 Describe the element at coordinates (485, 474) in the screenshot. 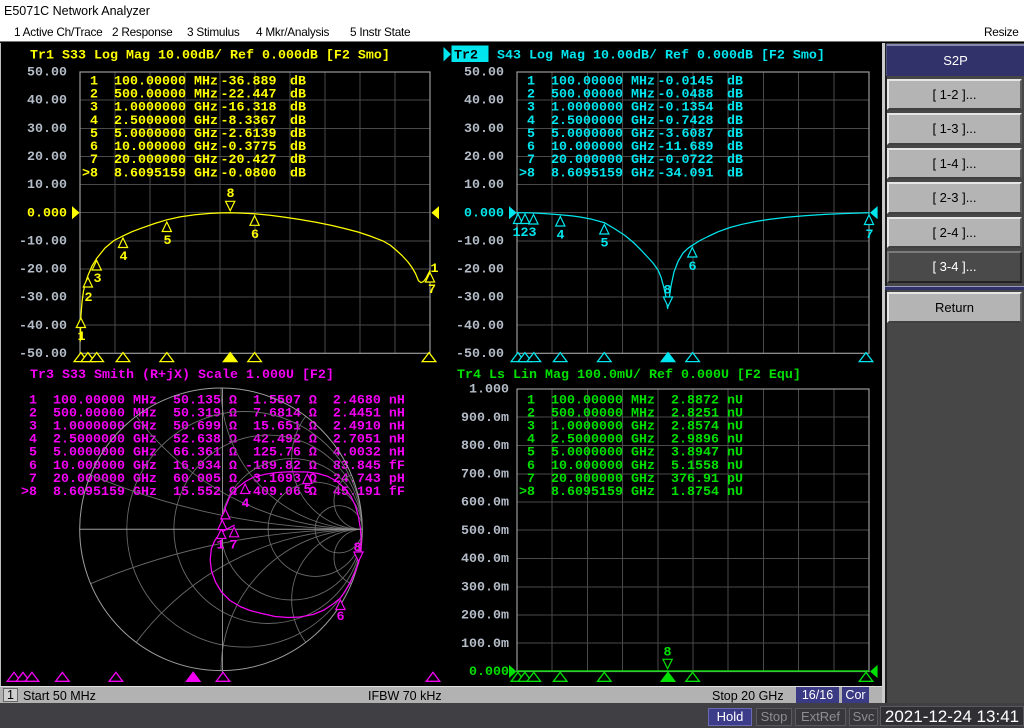

I see `svg-text: 700.0m` at that location.